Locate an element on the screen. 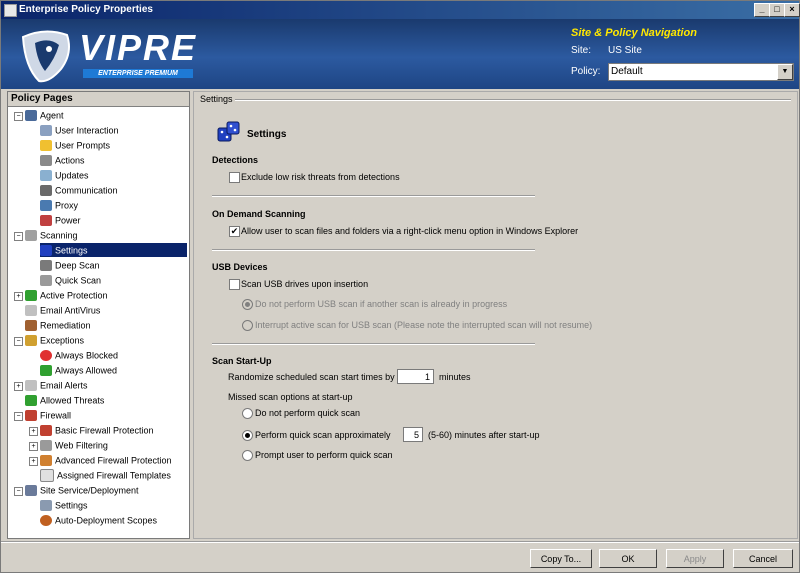  tree-item-assigned-firewall-templates: Assigned Firewall Templates is located at coordinates (105, 475).